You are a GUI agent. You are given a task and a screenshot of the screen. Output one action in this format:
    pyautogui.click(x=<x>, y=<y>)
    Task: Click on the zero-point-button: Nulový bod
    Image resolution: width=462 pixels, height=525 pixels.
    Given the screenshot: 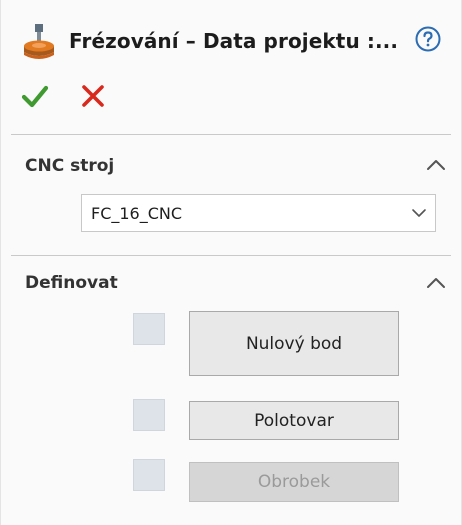 What is the action you would take?
    pyautogui.click(x=294, y=343)
    